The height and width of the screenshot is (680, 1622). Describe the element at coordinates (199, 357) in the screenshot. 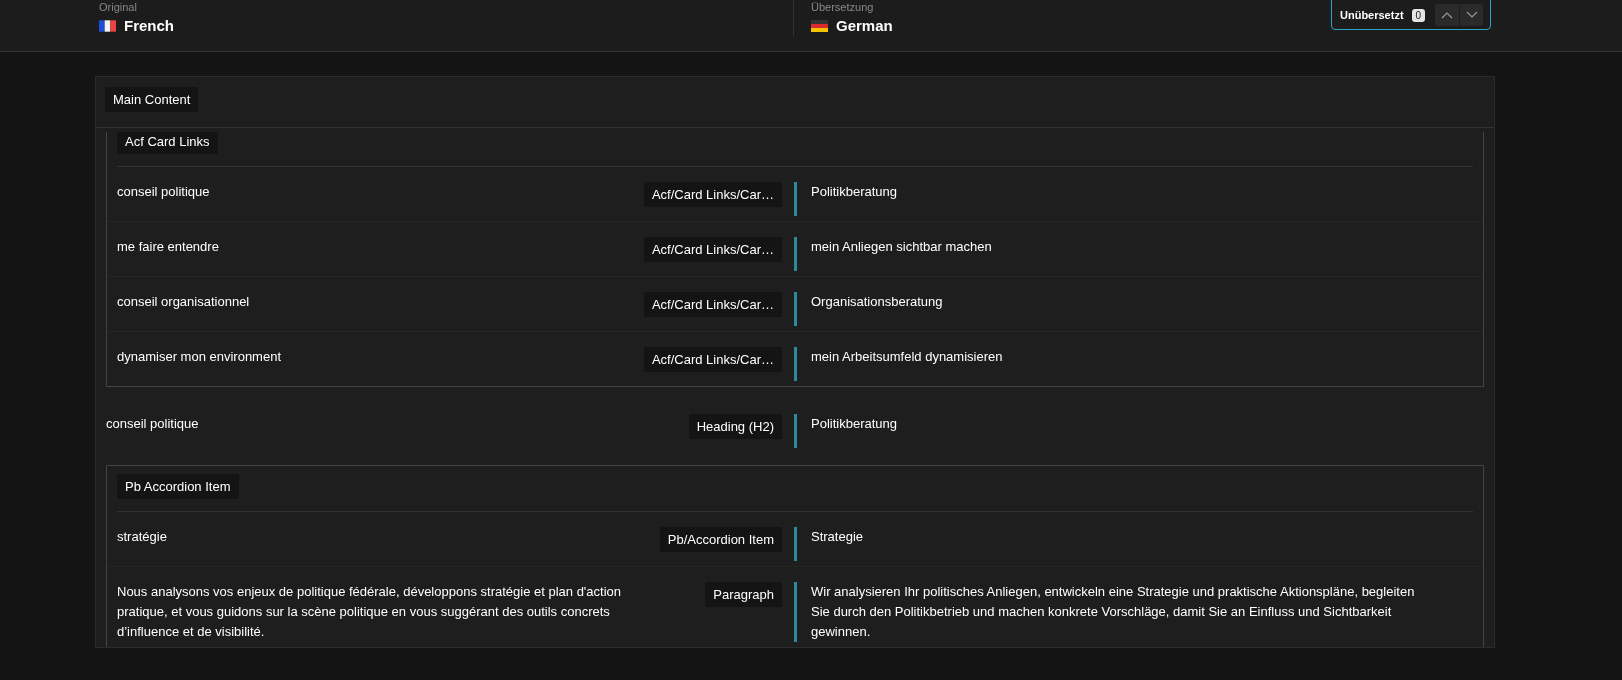

I see `source-text: dynamiser mon environment` at that location.